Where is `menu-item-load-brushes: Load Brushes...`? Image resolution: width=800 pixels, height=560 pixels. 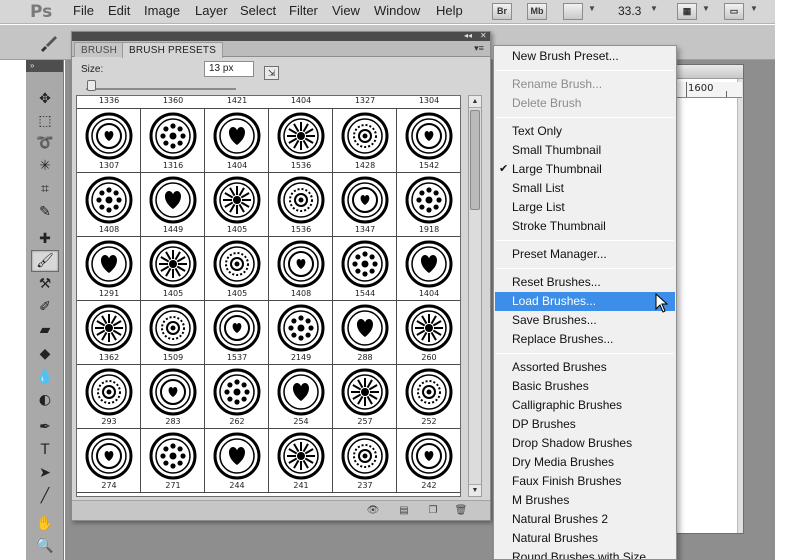
menu-item-load-brushes: Load Brushes... is located at coordinates (585, 301).